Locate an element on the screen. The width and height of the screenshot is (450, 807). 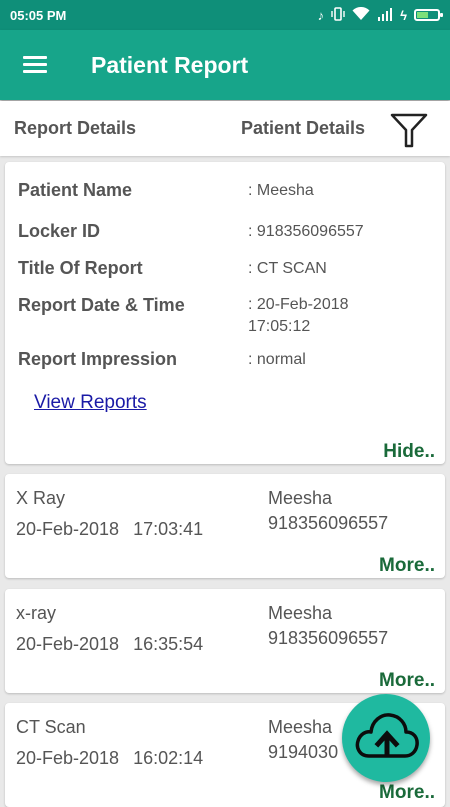
tab-bar: Report Details Patient Details is located at coordinates (225, 128).